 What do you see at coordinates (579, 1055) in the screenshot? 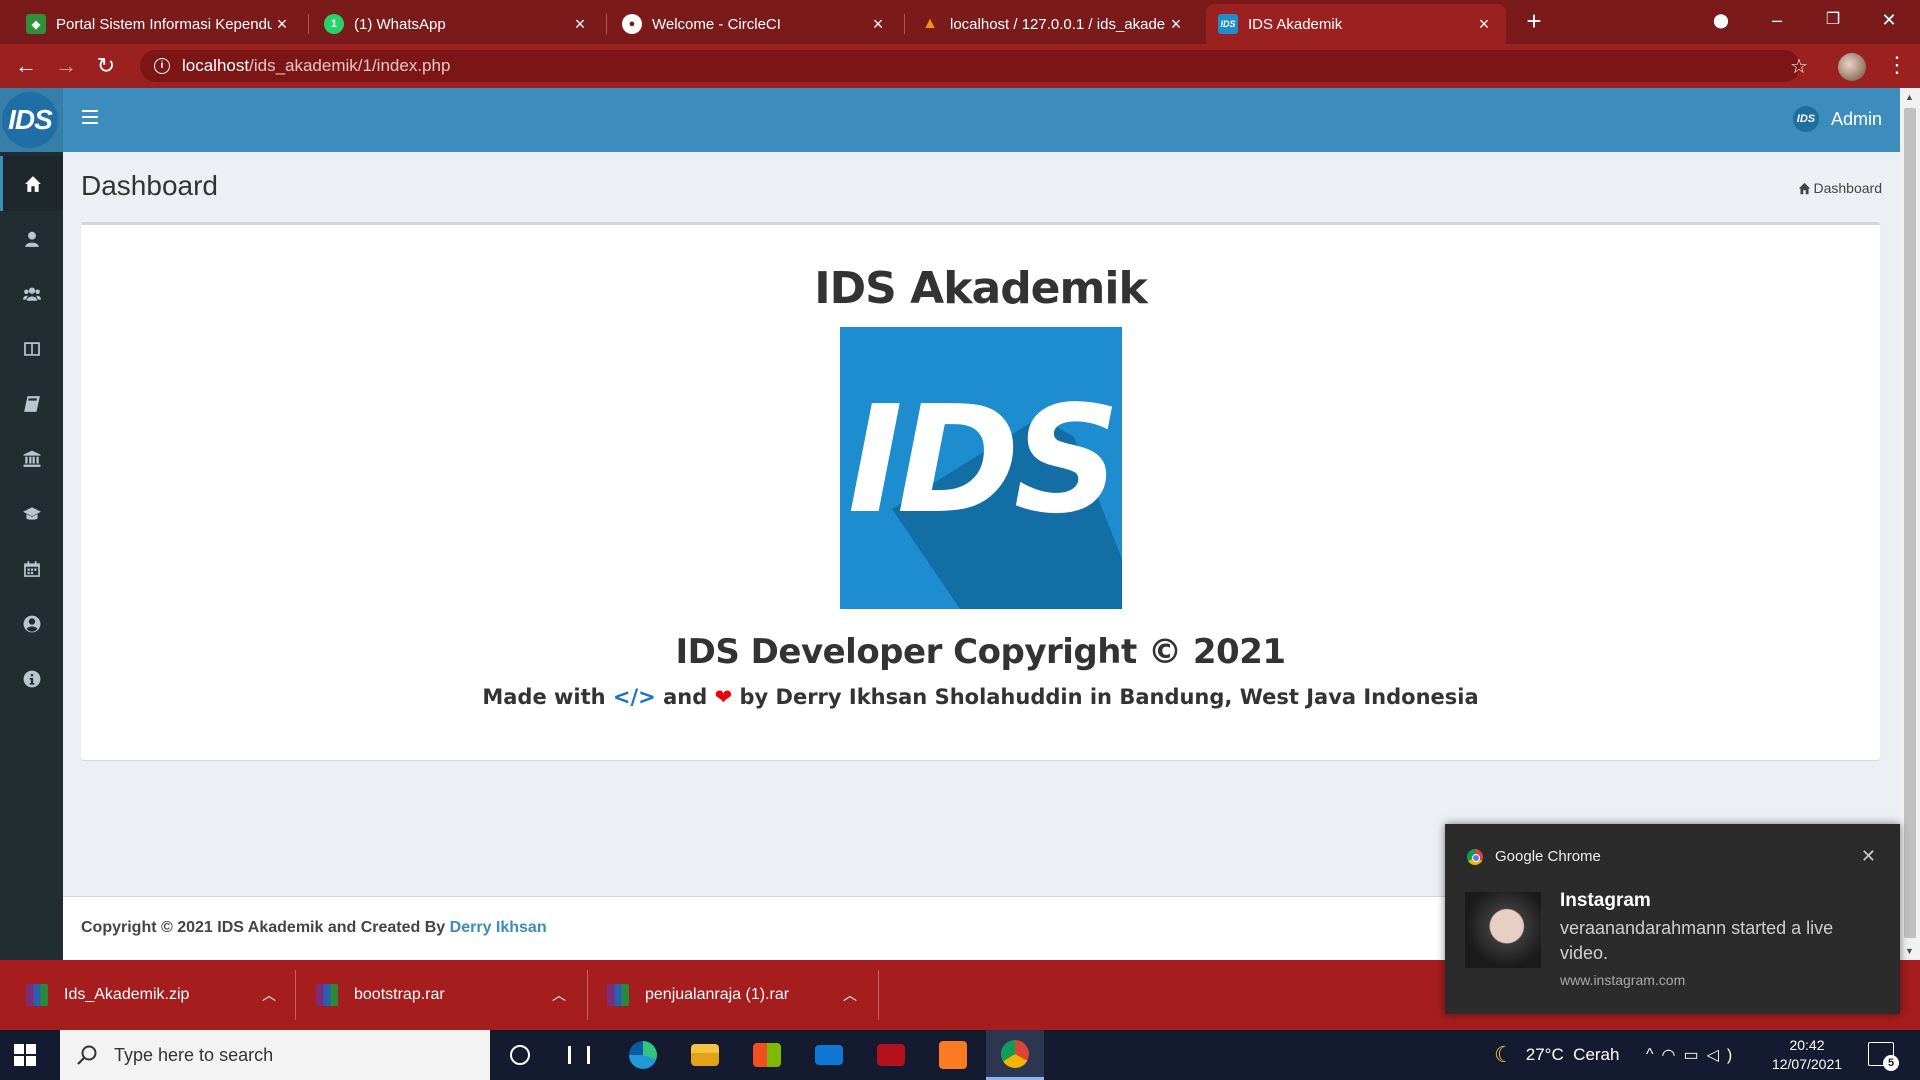
I see `task-view-icon` at bounding box center [579, 1055].